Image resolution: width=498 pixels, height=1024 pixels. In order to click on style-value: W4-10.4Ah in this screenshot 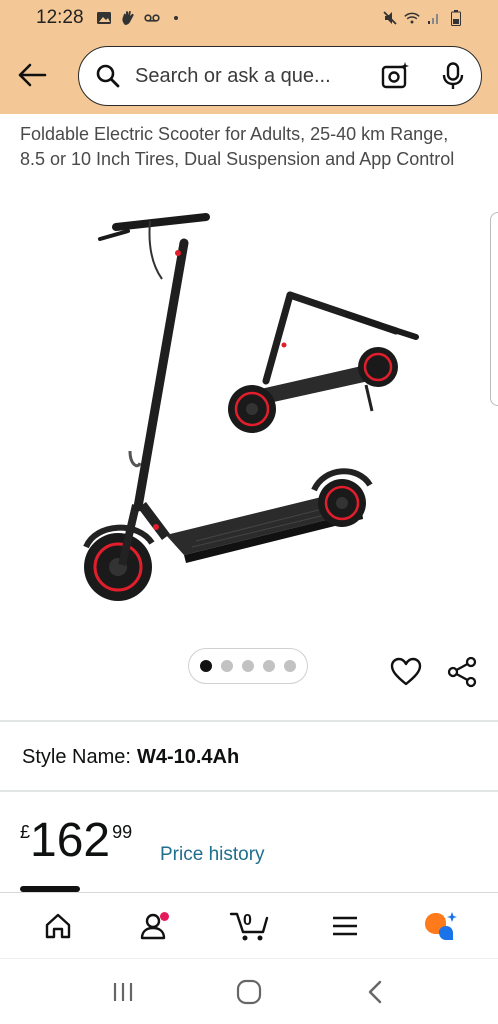, I will do `click(188, 757)`.